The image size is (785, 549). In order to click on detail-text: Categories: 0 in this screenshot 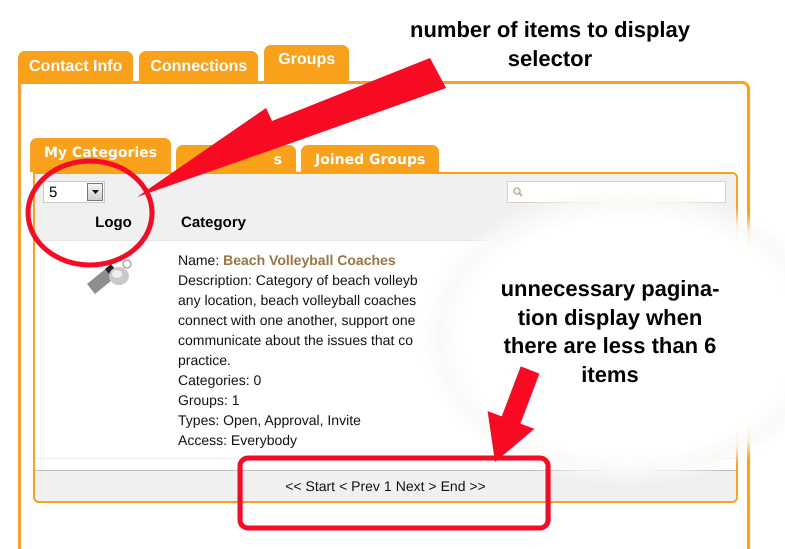, I will do `click(220, 380)`.